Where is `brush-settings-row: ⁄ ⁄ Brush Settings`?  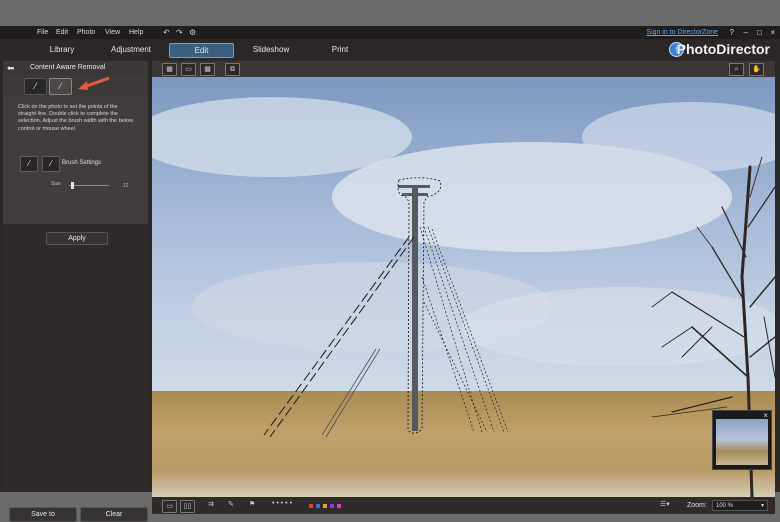
brush-settings-row: ⁄ ⁄ Brush Settings is located at coordinates (80, 163).